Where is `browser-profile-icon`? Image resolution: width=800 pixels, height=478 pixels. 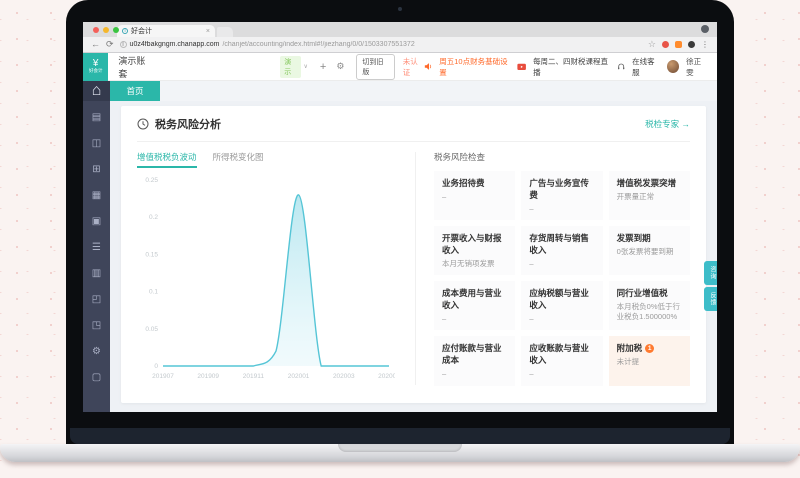 browser-profile-icon is located at coordinates (705, 29).